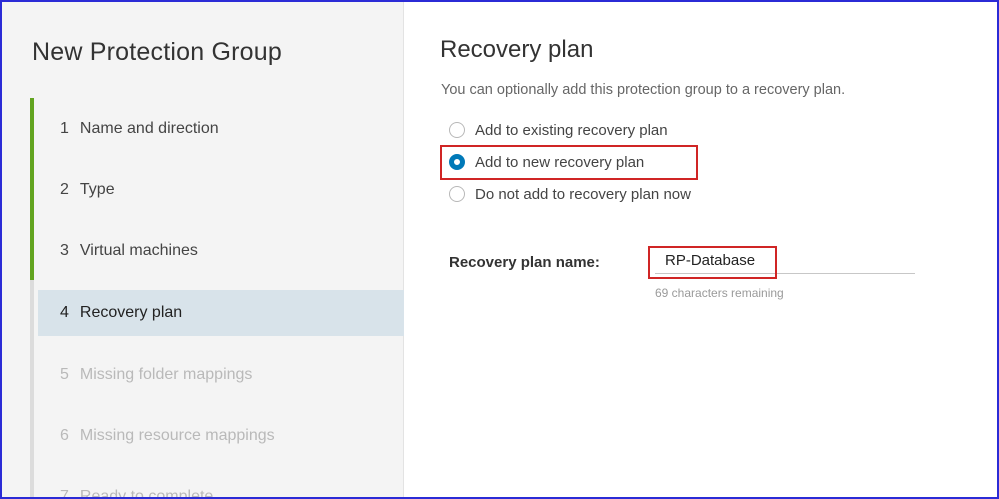 This screenshot has height=499, width=999. Describe the element at coordinates (221, 486) in the screenshot. I see `step-ready-to-complete: 7 Ready to complete` at that location.